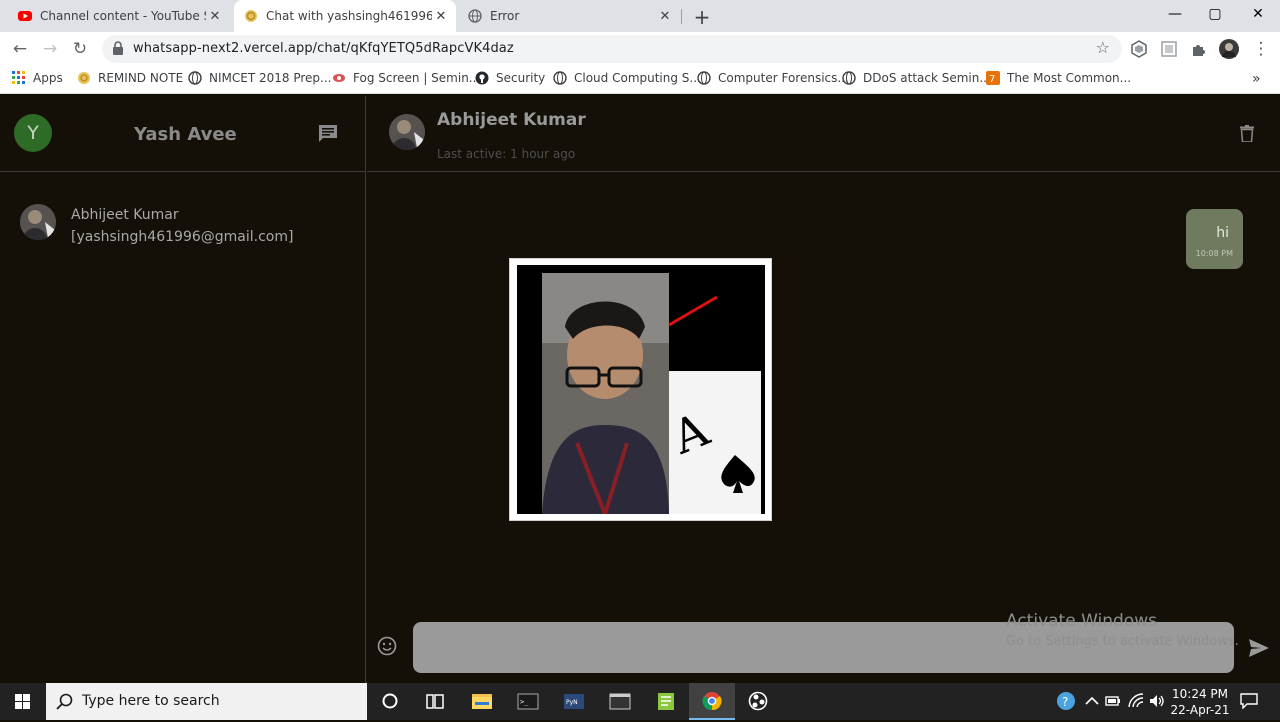 This screenshot has width=1280, height=722. Describe the element at coordinates (20, 49) in the screenshot. I see `back-button: ←` at that location.